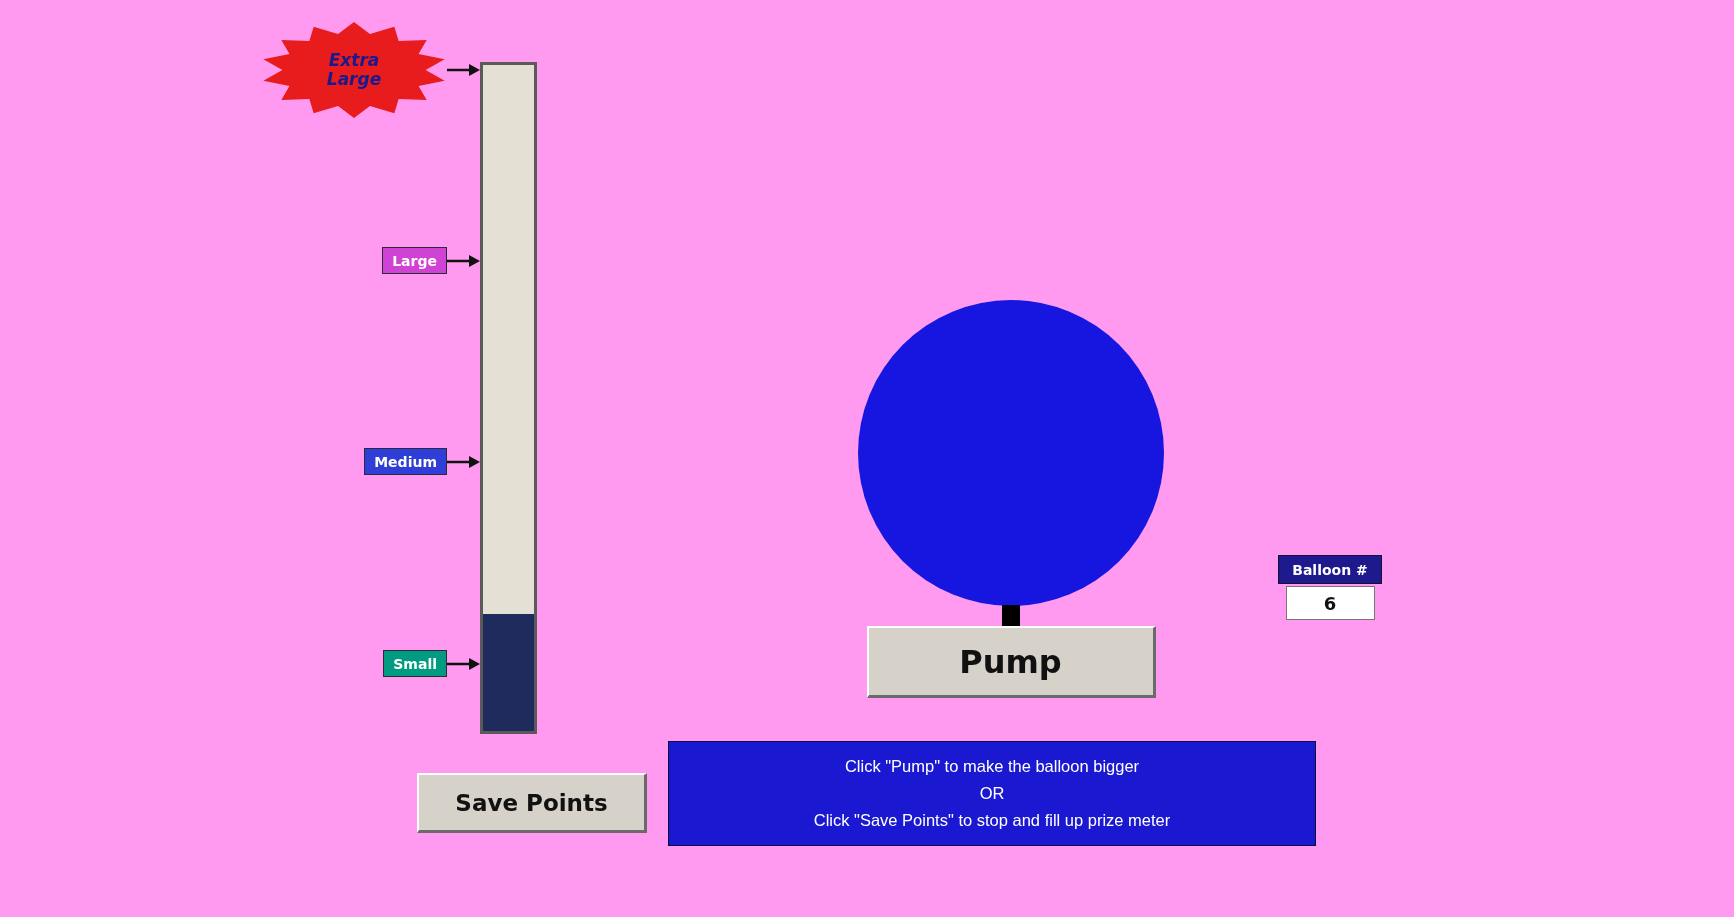  Describe the element at coordinates (992, 793) in the screenshot. I see `instruction-text: OR` at that location.